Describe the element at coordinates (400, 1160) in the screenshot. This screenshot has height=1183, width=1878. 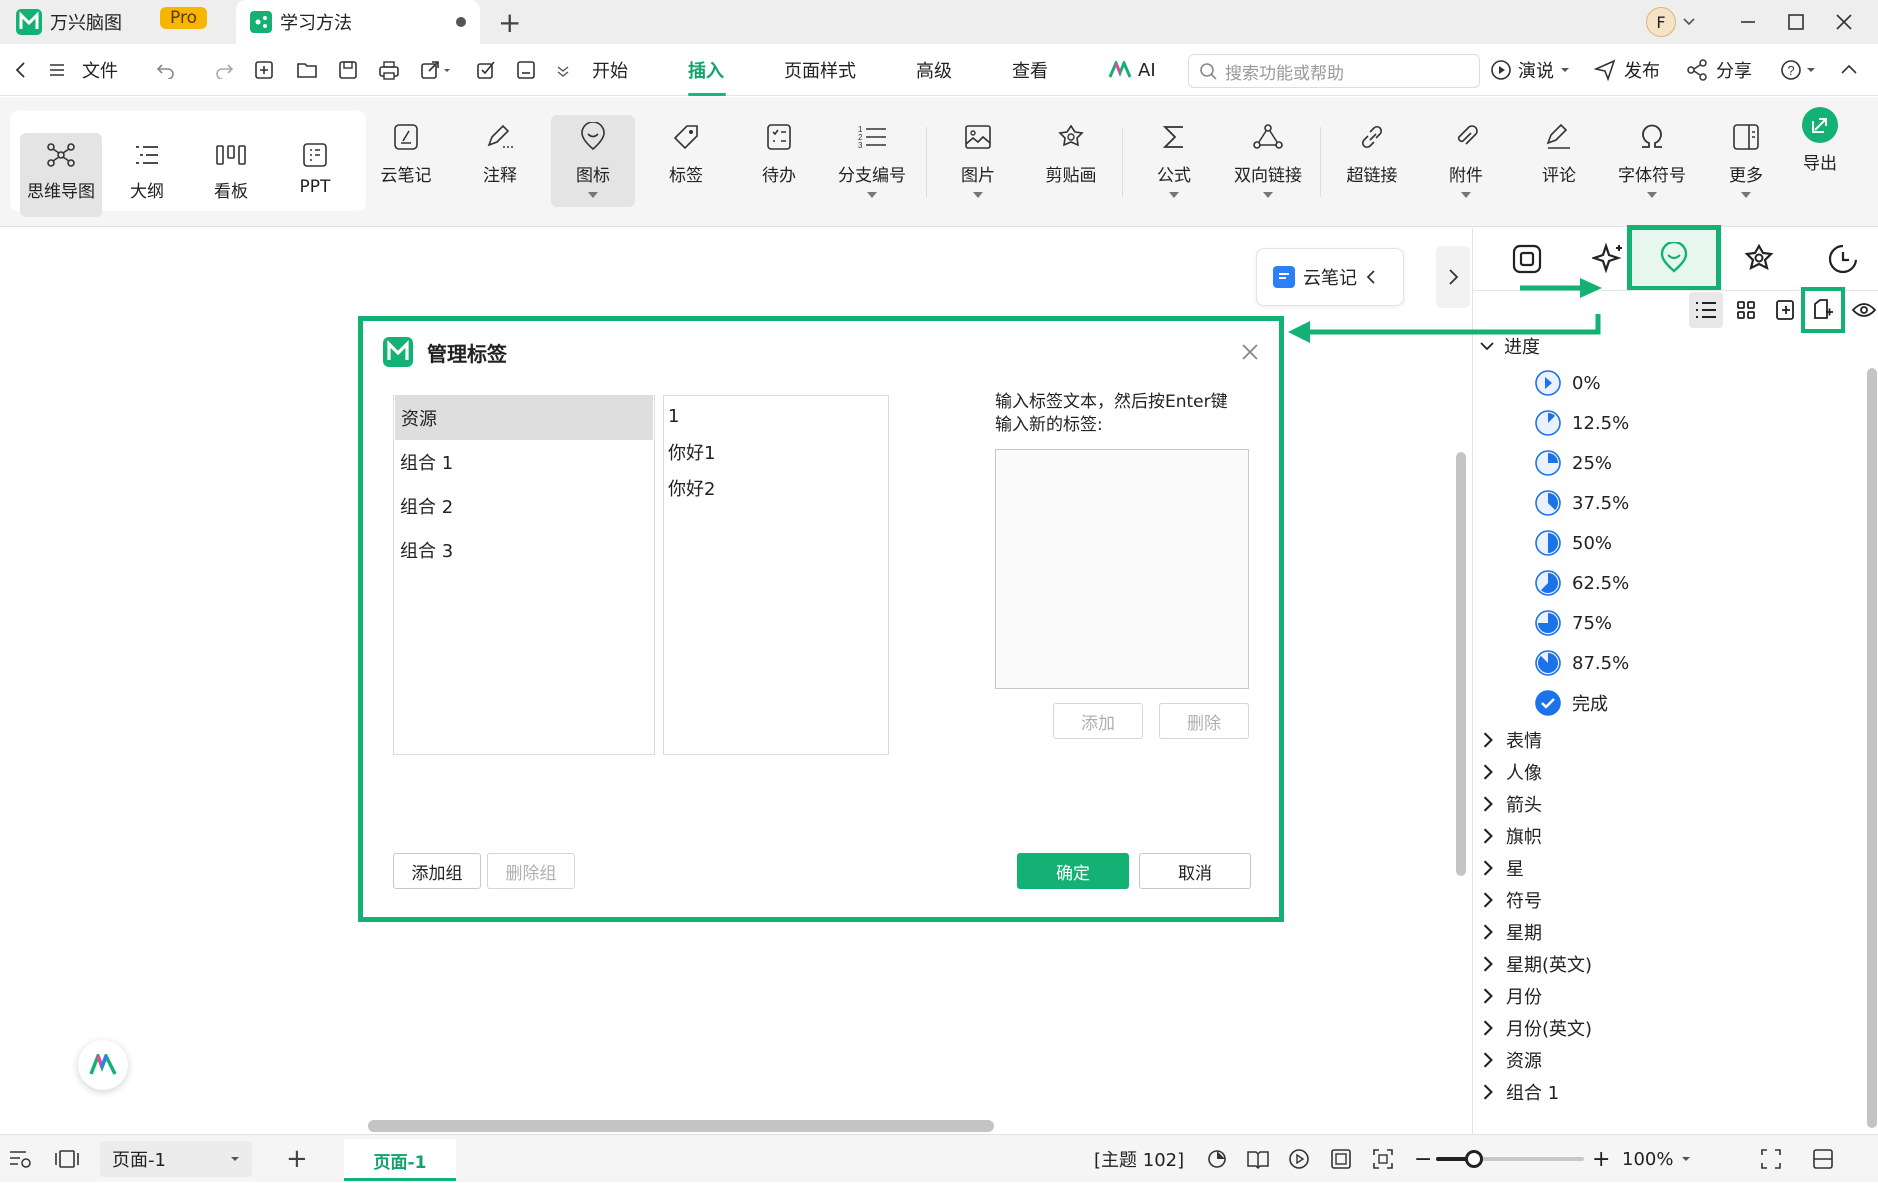
I see `page-tab-active: 页面-1` at that location.